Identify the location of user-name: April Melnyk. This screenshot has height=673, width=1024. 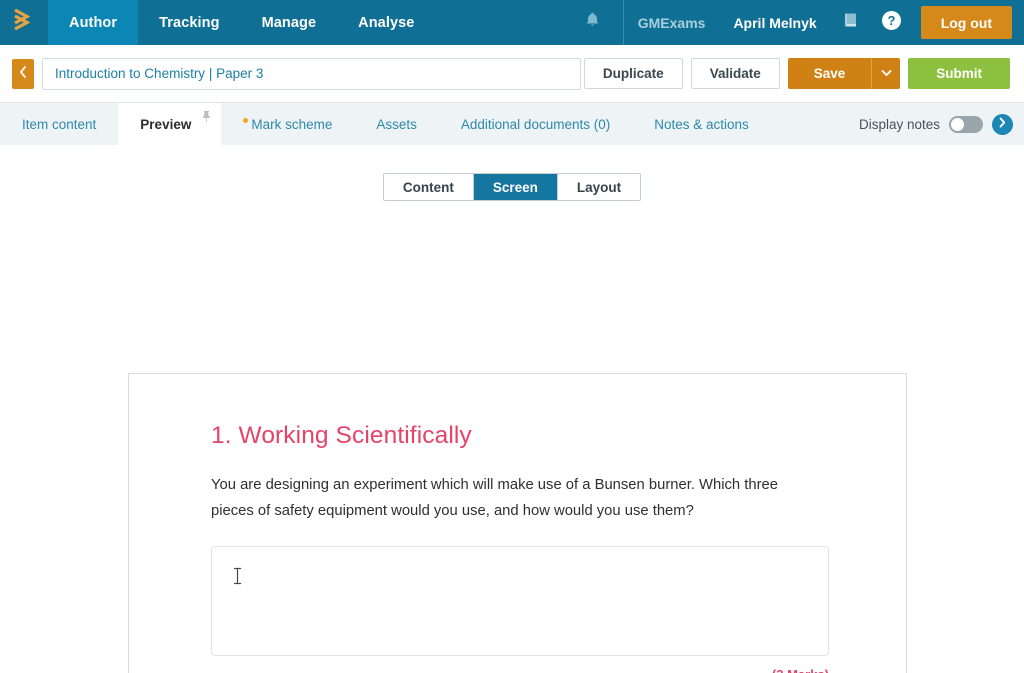
(774, 22).